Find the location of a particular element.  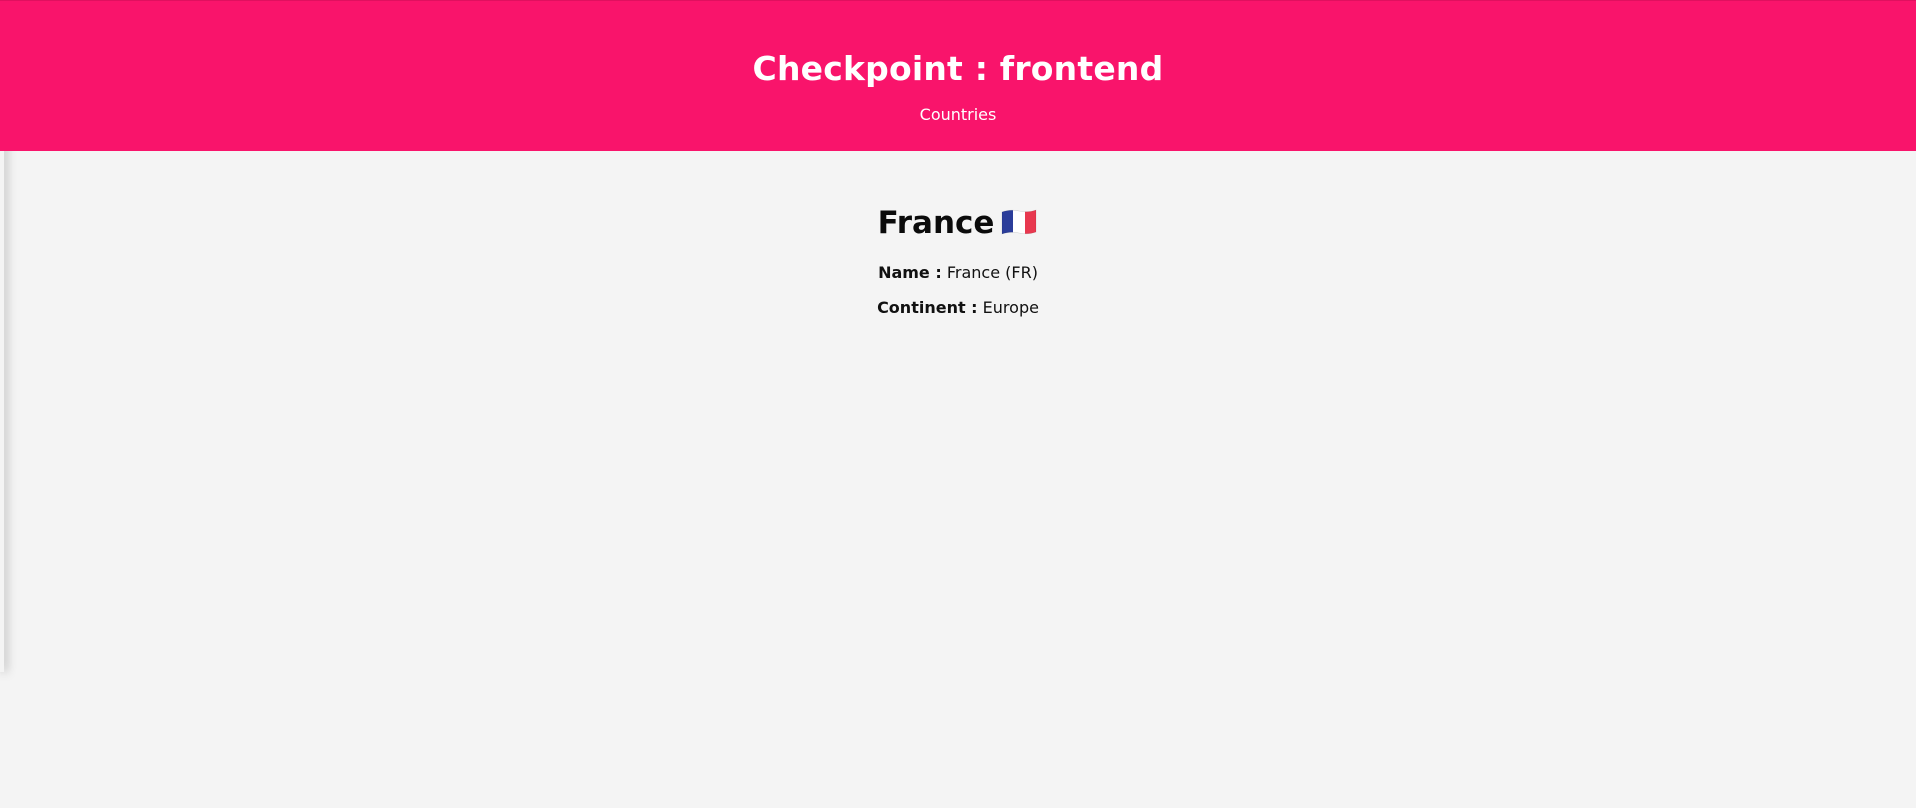

country-heading-name: France is located at coordinates (936, 223).